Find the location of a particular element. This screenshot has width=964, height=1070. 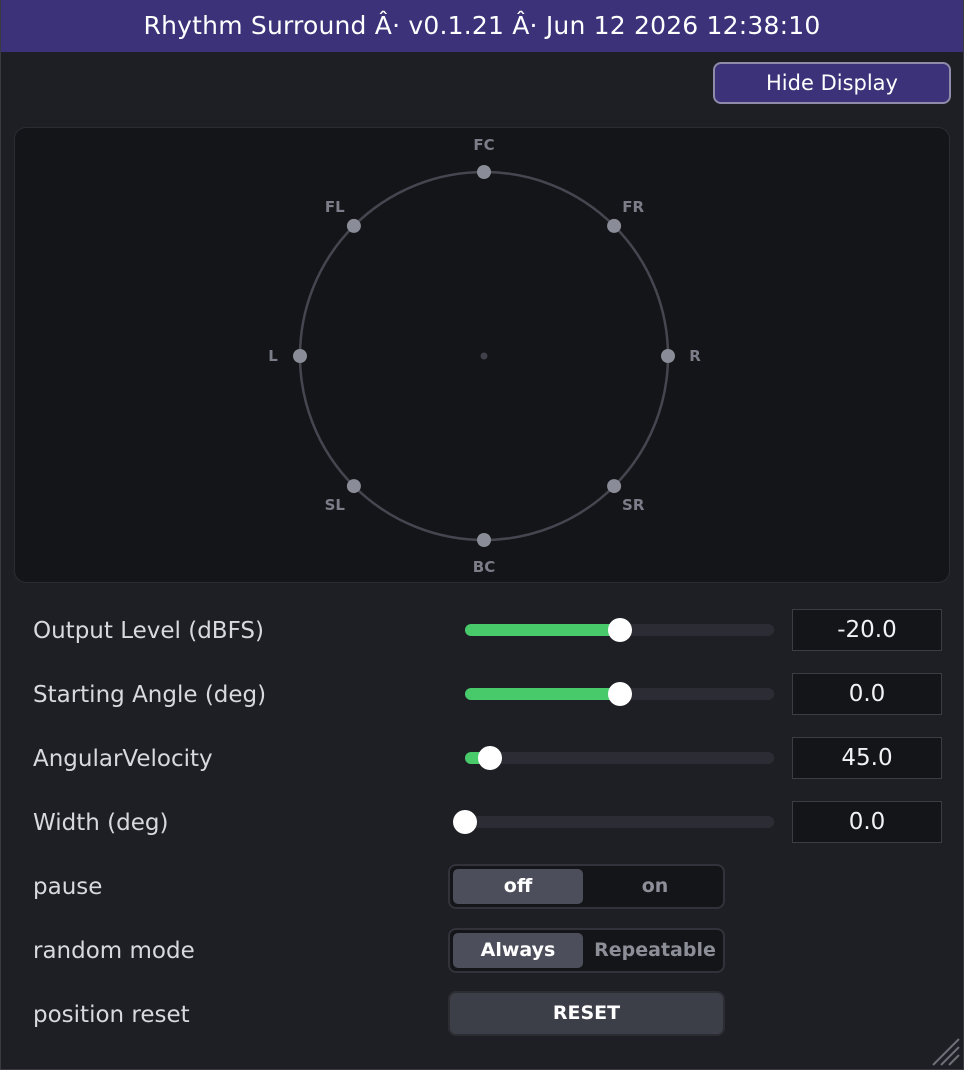

starting-angle-slider-thumb is located at coordinates (619, 694).